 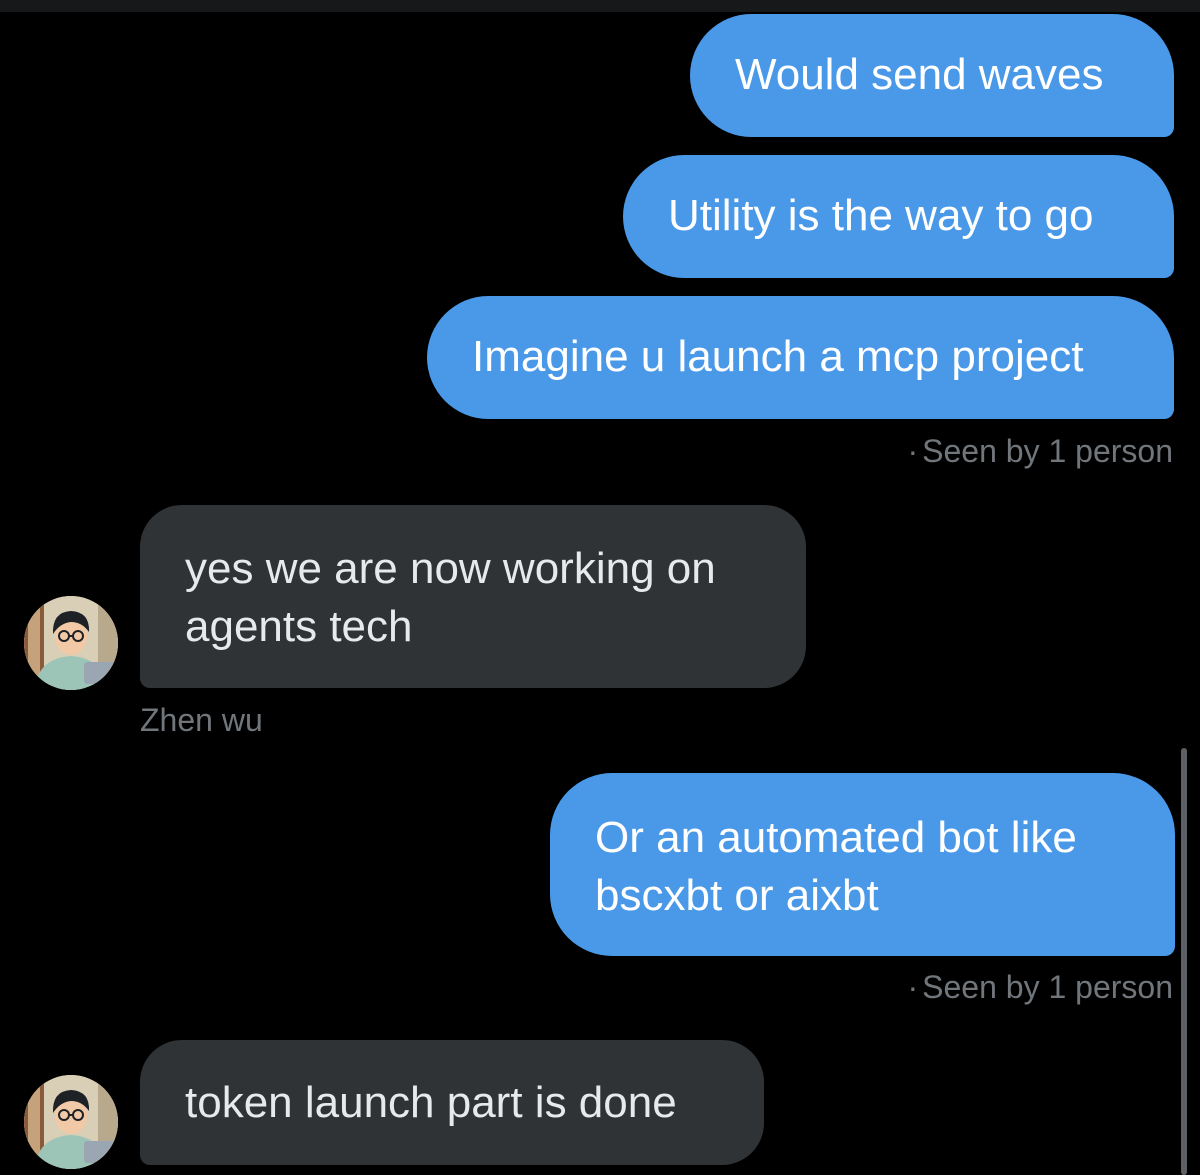 I want to click on message-text-line: bscxbt or aixbt, so click(x=737, y=895).